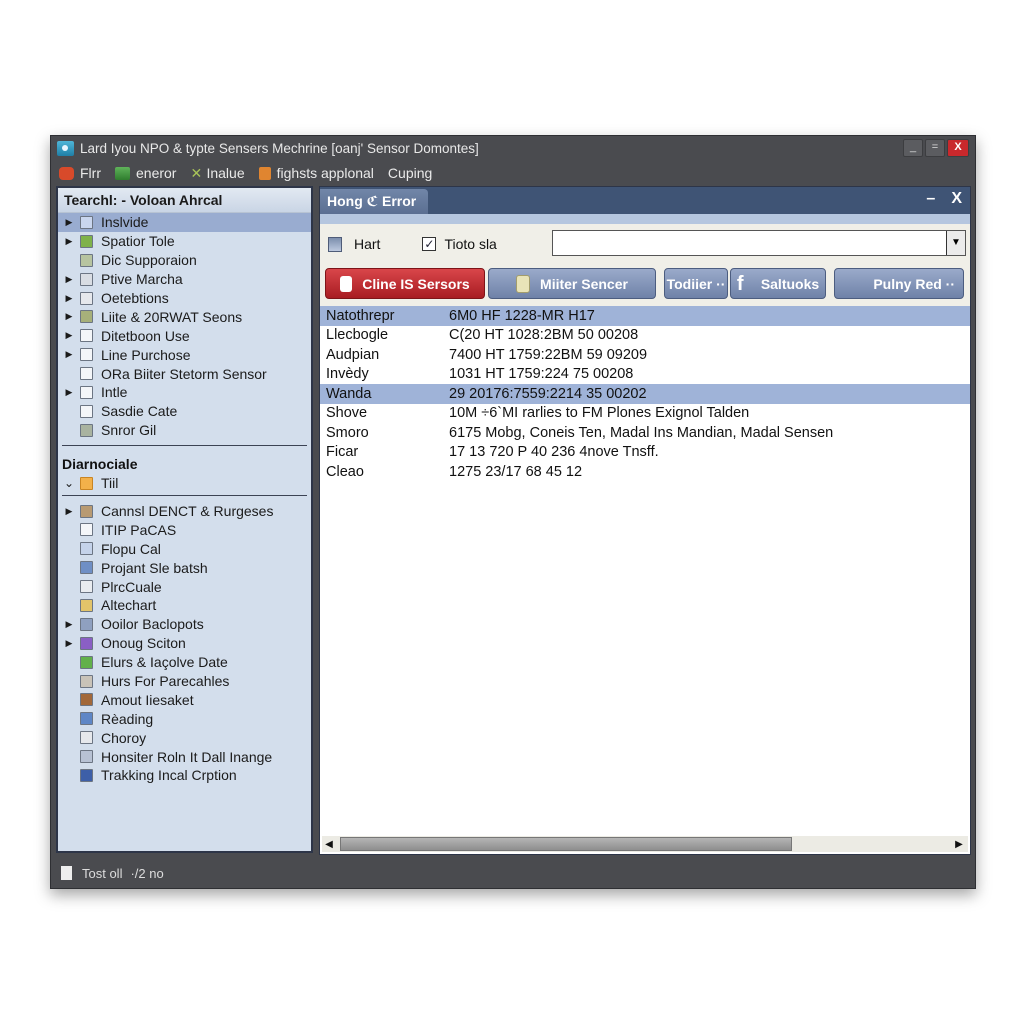 This screenshot has height=1024, width=1024. Describe the element at coordinates (217, 173) in the screenshot. I see `menu-item-inalue: ✕ Inalue` at that location.